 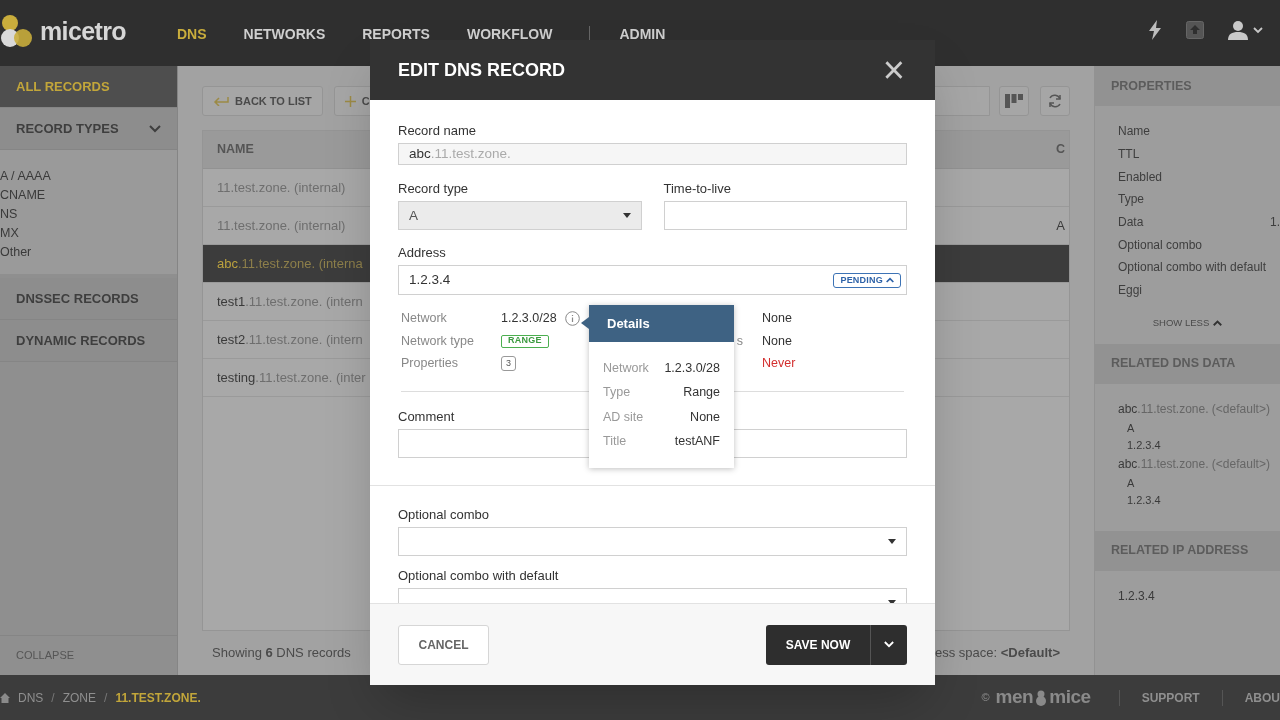 What do you see at coordinates (525, 341) in the screenshot?
I see `network-type-tag: RANGE` at bounding box center [525, 341].